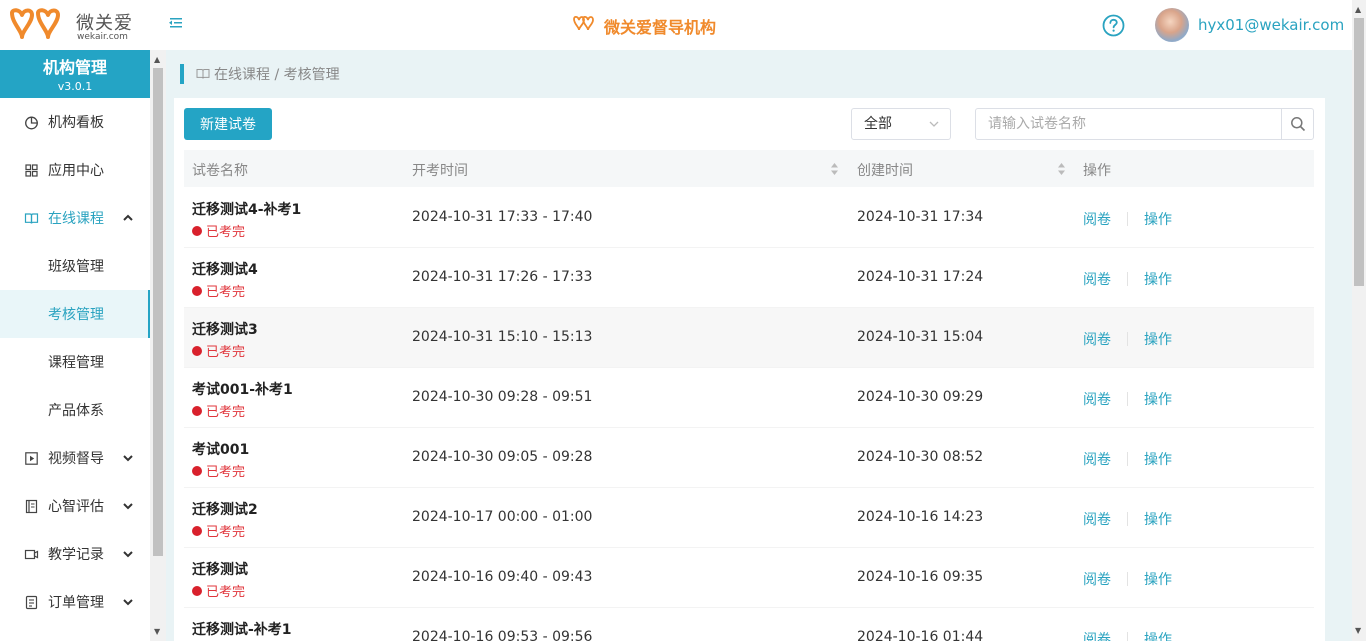 This screenshot has width=1366, height=641. I want to click on search-input, so click(1129, 124).